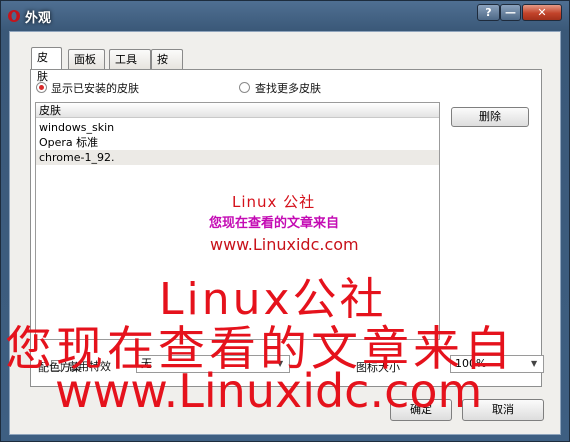  What do you see at coordinates (86, 59) in the screenshot?
I see `tab-panel: 面板` at bounding box center [86, 59].